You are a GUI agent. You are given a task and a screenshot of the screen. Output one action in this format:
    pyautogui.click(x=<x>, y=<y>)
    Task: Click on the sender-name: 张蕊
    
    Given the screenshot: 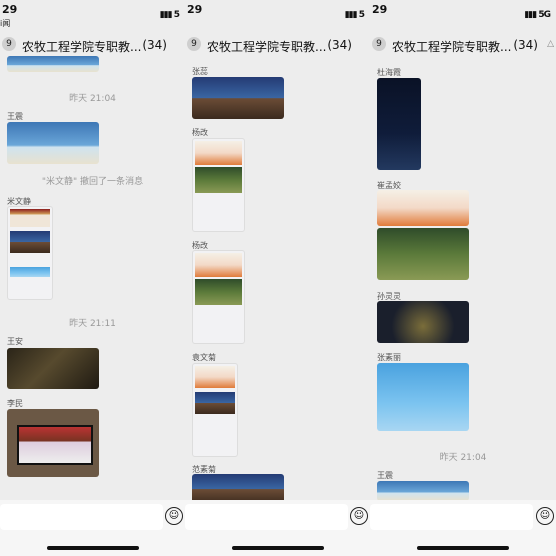 What is the action you would take?
    pyautogui.click(x=200, y=71)
    